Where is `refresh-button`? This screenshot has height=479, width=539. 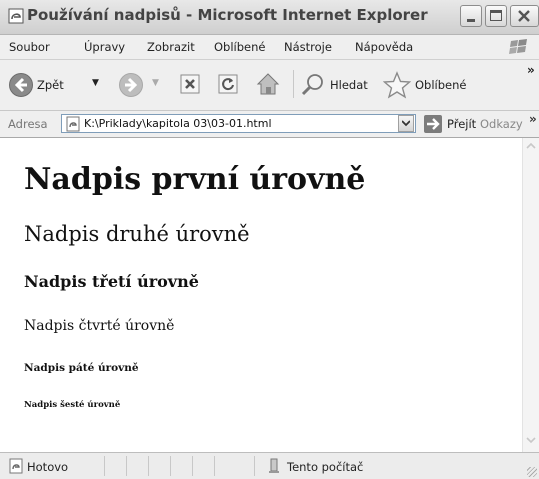 refresh-button is located at coordinates (228, 84).